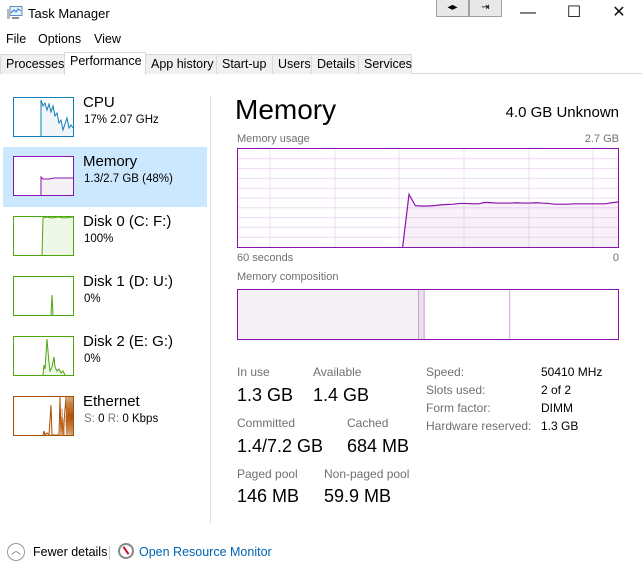 This screenshot has width=642, height=575. I want to click on paged-pool-value: 146 MB, so click(268, 496).